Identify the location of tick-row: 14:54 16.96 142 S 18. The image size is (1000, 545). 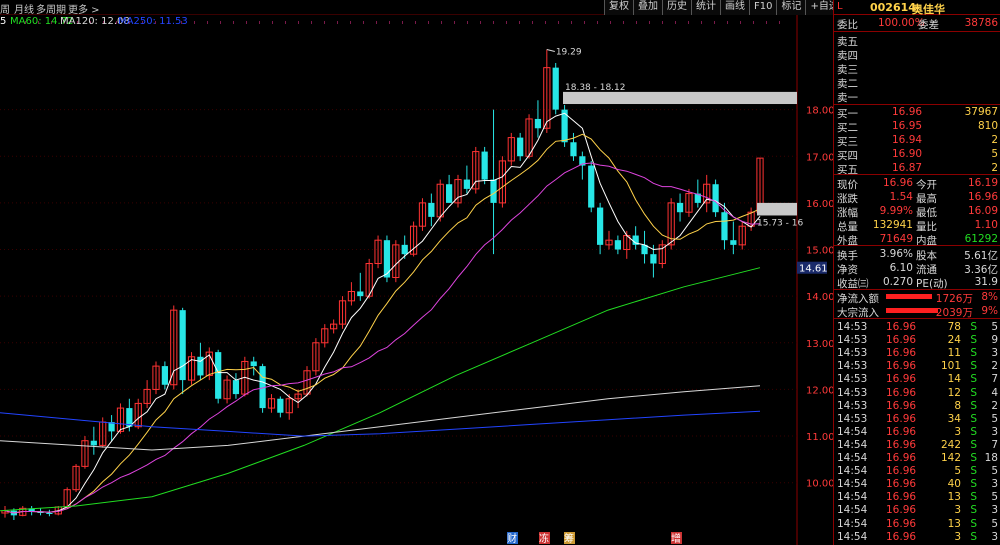
(917, 458).